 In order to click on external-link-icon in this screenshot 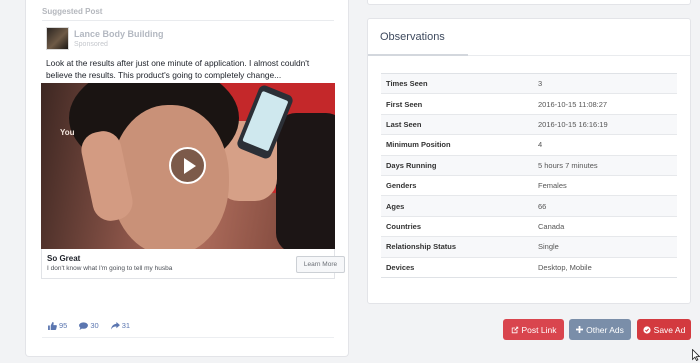, I will do `click(514, 329)`.